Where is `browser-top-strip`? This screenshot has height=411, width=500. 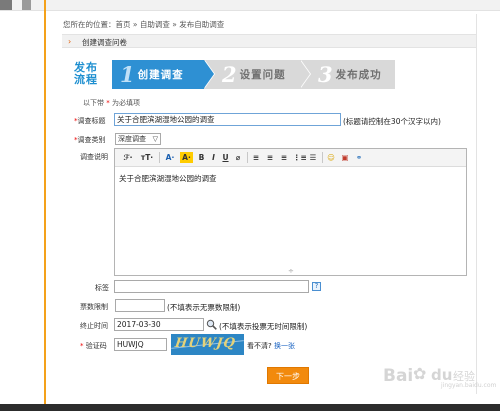 browser-top-strip is located at coordinates (250, 5).